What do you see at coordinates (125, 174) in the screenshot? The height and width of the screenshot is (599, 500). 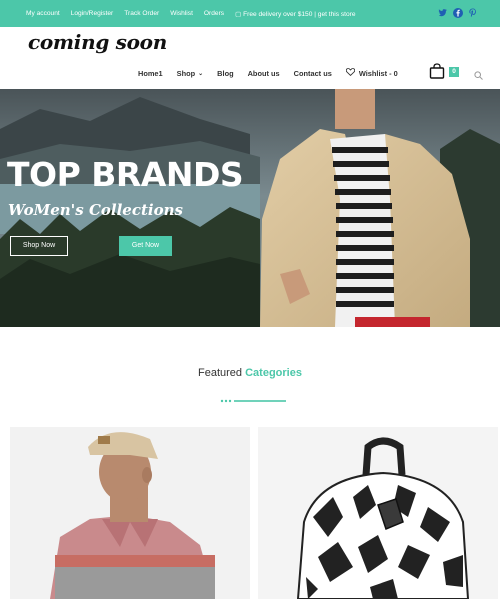 I see `hero-title: TOP BRANDS` at bounding box center [125, 174].